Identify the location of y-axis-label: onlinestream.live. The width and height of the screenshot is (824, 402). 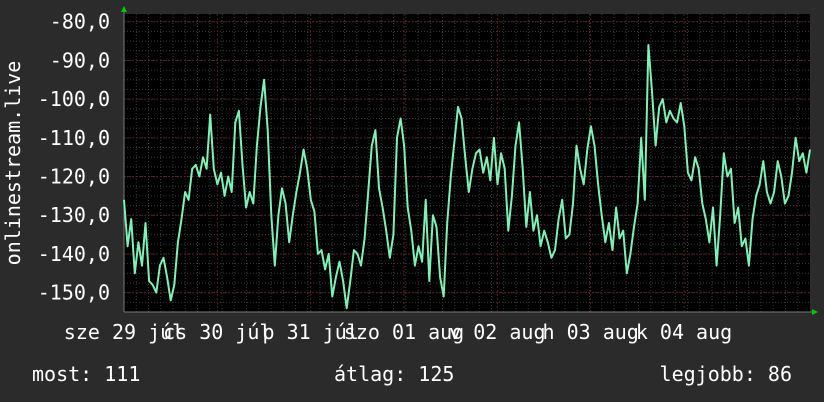
(13, 163).